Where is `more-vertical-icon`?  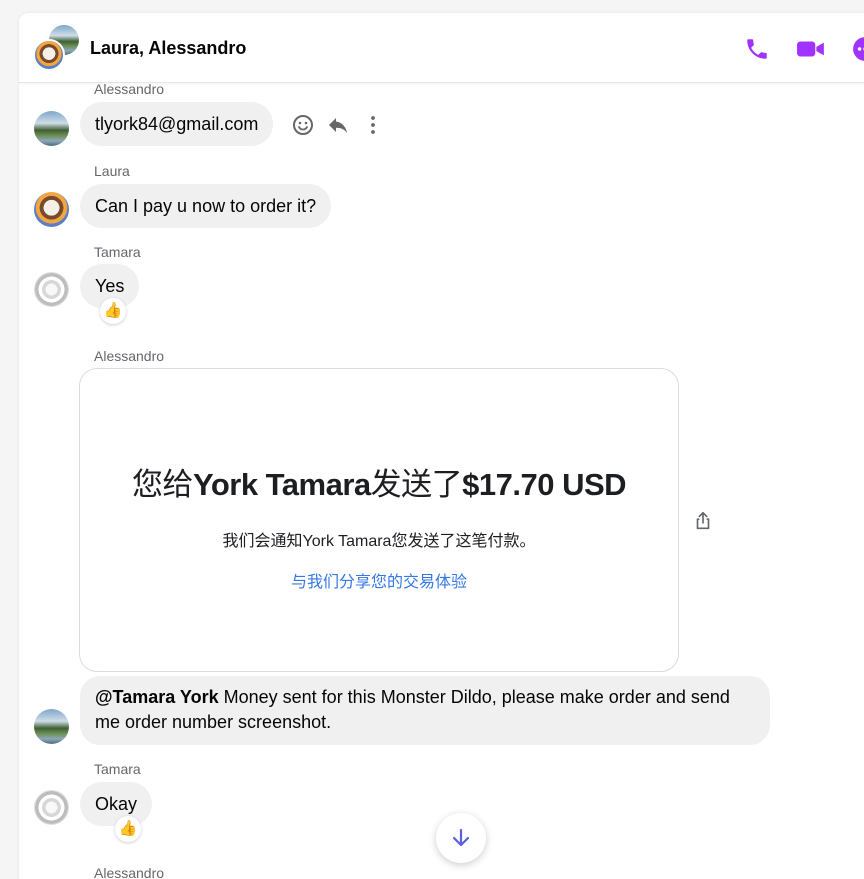 more-vertical-icon is located at coordinates (373, 125).